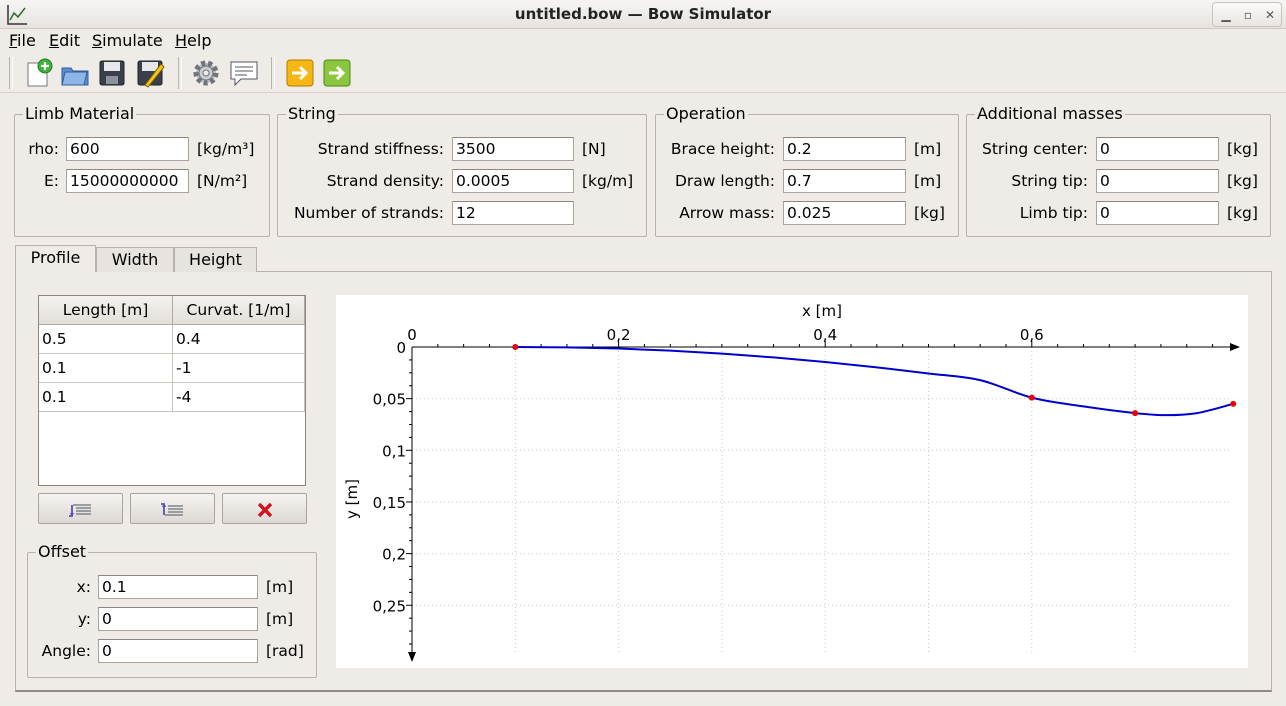 Image resolution: width=1286 pixels, height=706 pixels. What do you see at coordinates (513, 181) in the screenshot?
I see `strand-density-input` at bounding box center [513, 181].